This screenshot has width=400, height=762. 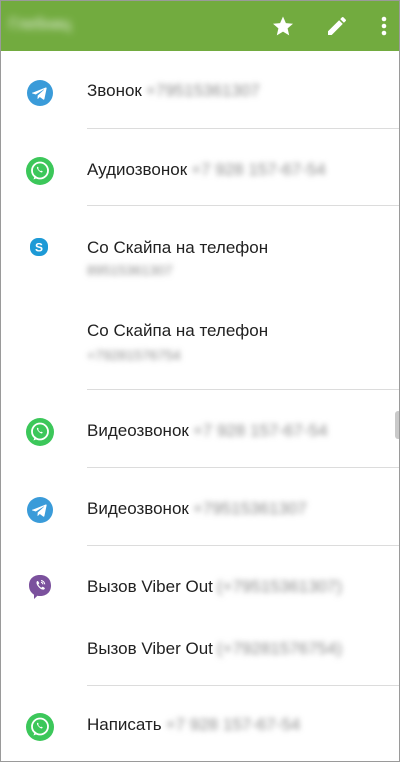 I want to click on list-item-whatsapp-audio-call: Аудиозвонок +7 928 157-67-54, so click(x=200, y=167).